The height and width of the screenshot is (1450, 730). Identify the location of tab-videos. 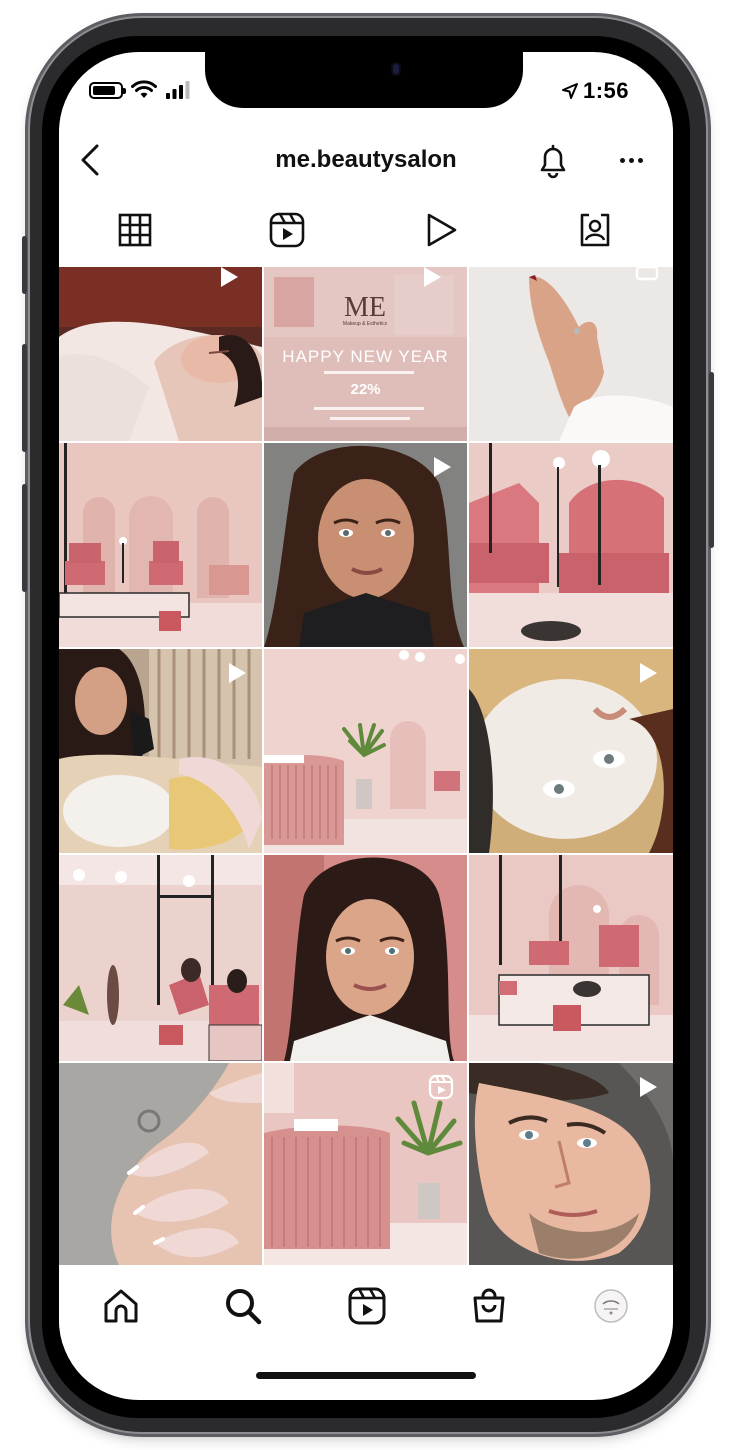
(441, 230).